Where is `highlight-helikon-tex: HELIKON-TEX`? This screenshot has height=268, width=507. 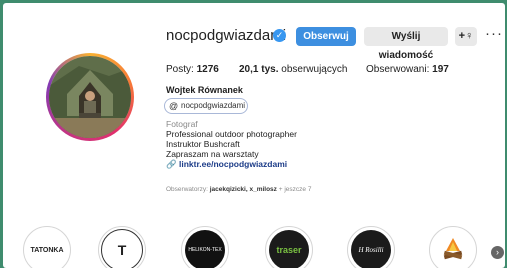
highlight-helikon-tex: HELIKON-TEX is located at coordinates (205, 247).